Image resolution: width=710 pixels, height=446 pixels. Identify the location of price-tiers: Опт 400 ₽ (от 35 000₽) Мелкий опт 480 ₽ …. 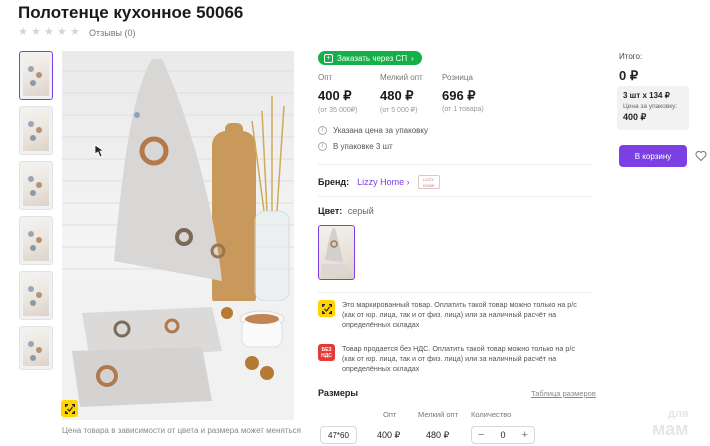
(411, 93).